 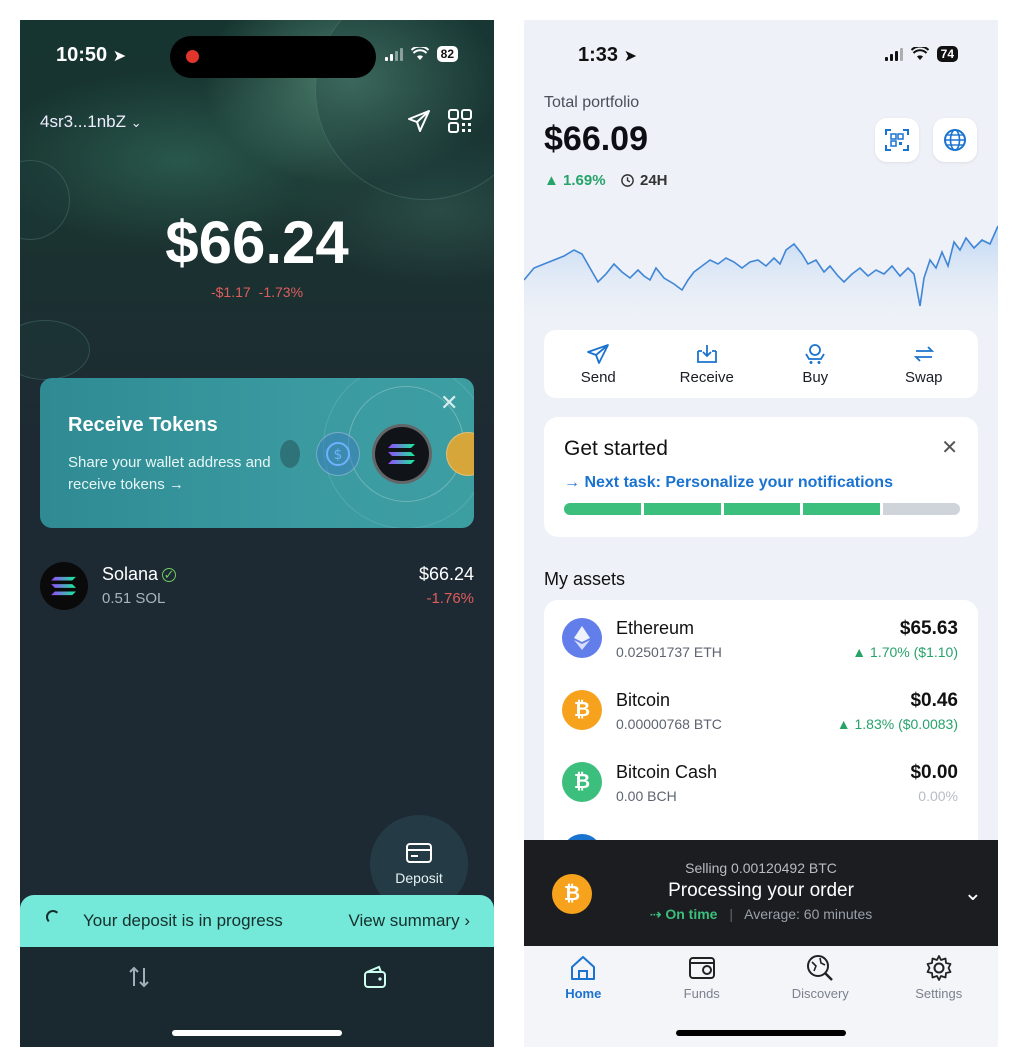 I want to click on token-amount: 0.51 SOL, so click(x=134, y=598).